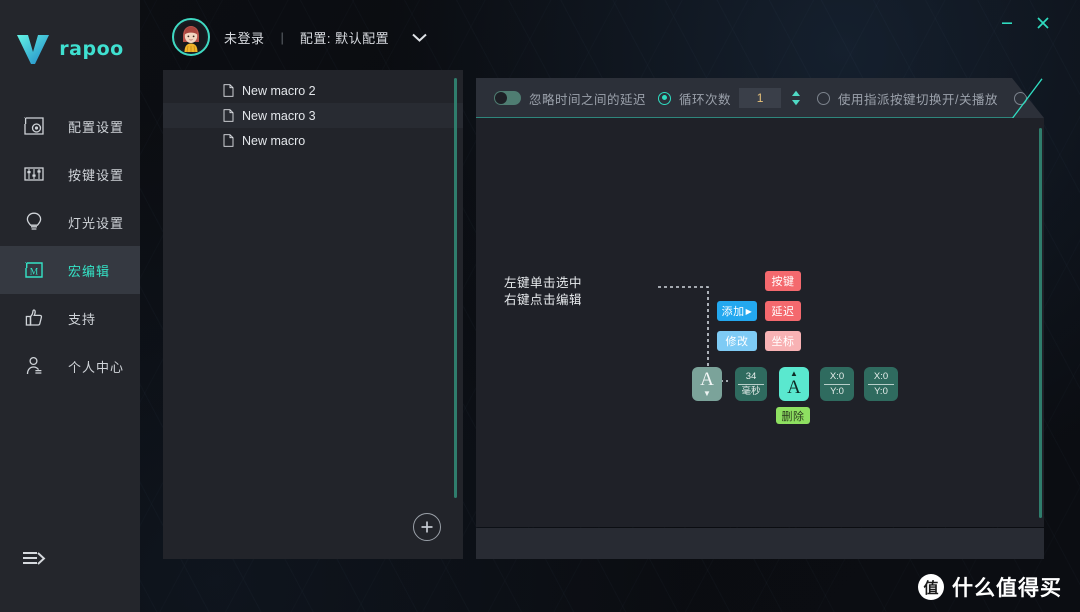 The image size is (1080, 612). I want to click on spinner-up-icon, so click(796, 93).